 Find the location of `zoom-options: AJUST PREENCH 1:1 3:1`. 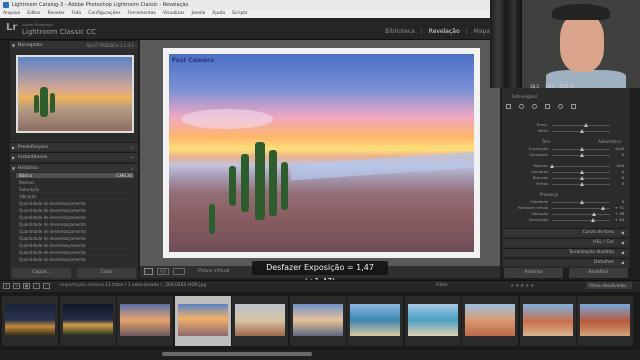

zoom-options: AJUST PREENCH 1:1 3:1 is located at coordinates (110, 45).